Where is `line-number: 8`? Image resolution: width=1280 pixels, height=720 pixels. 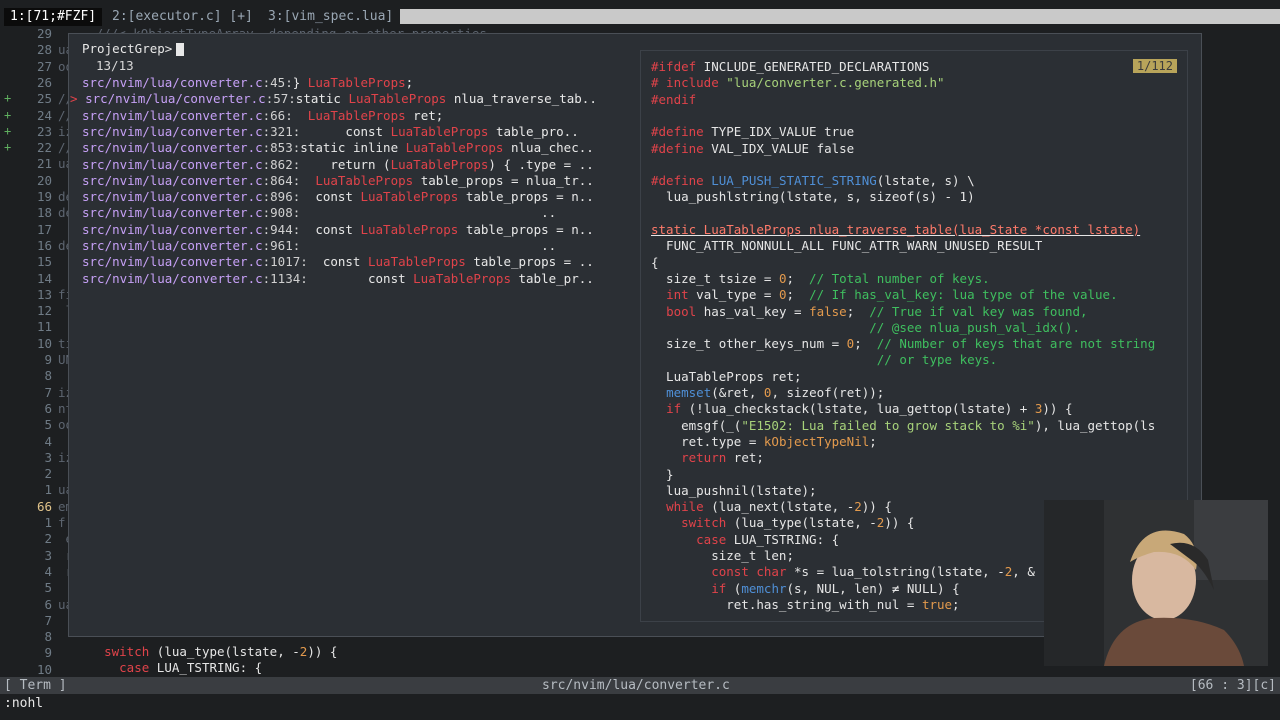
line-number: 8 is located at coordinates (48, 376).